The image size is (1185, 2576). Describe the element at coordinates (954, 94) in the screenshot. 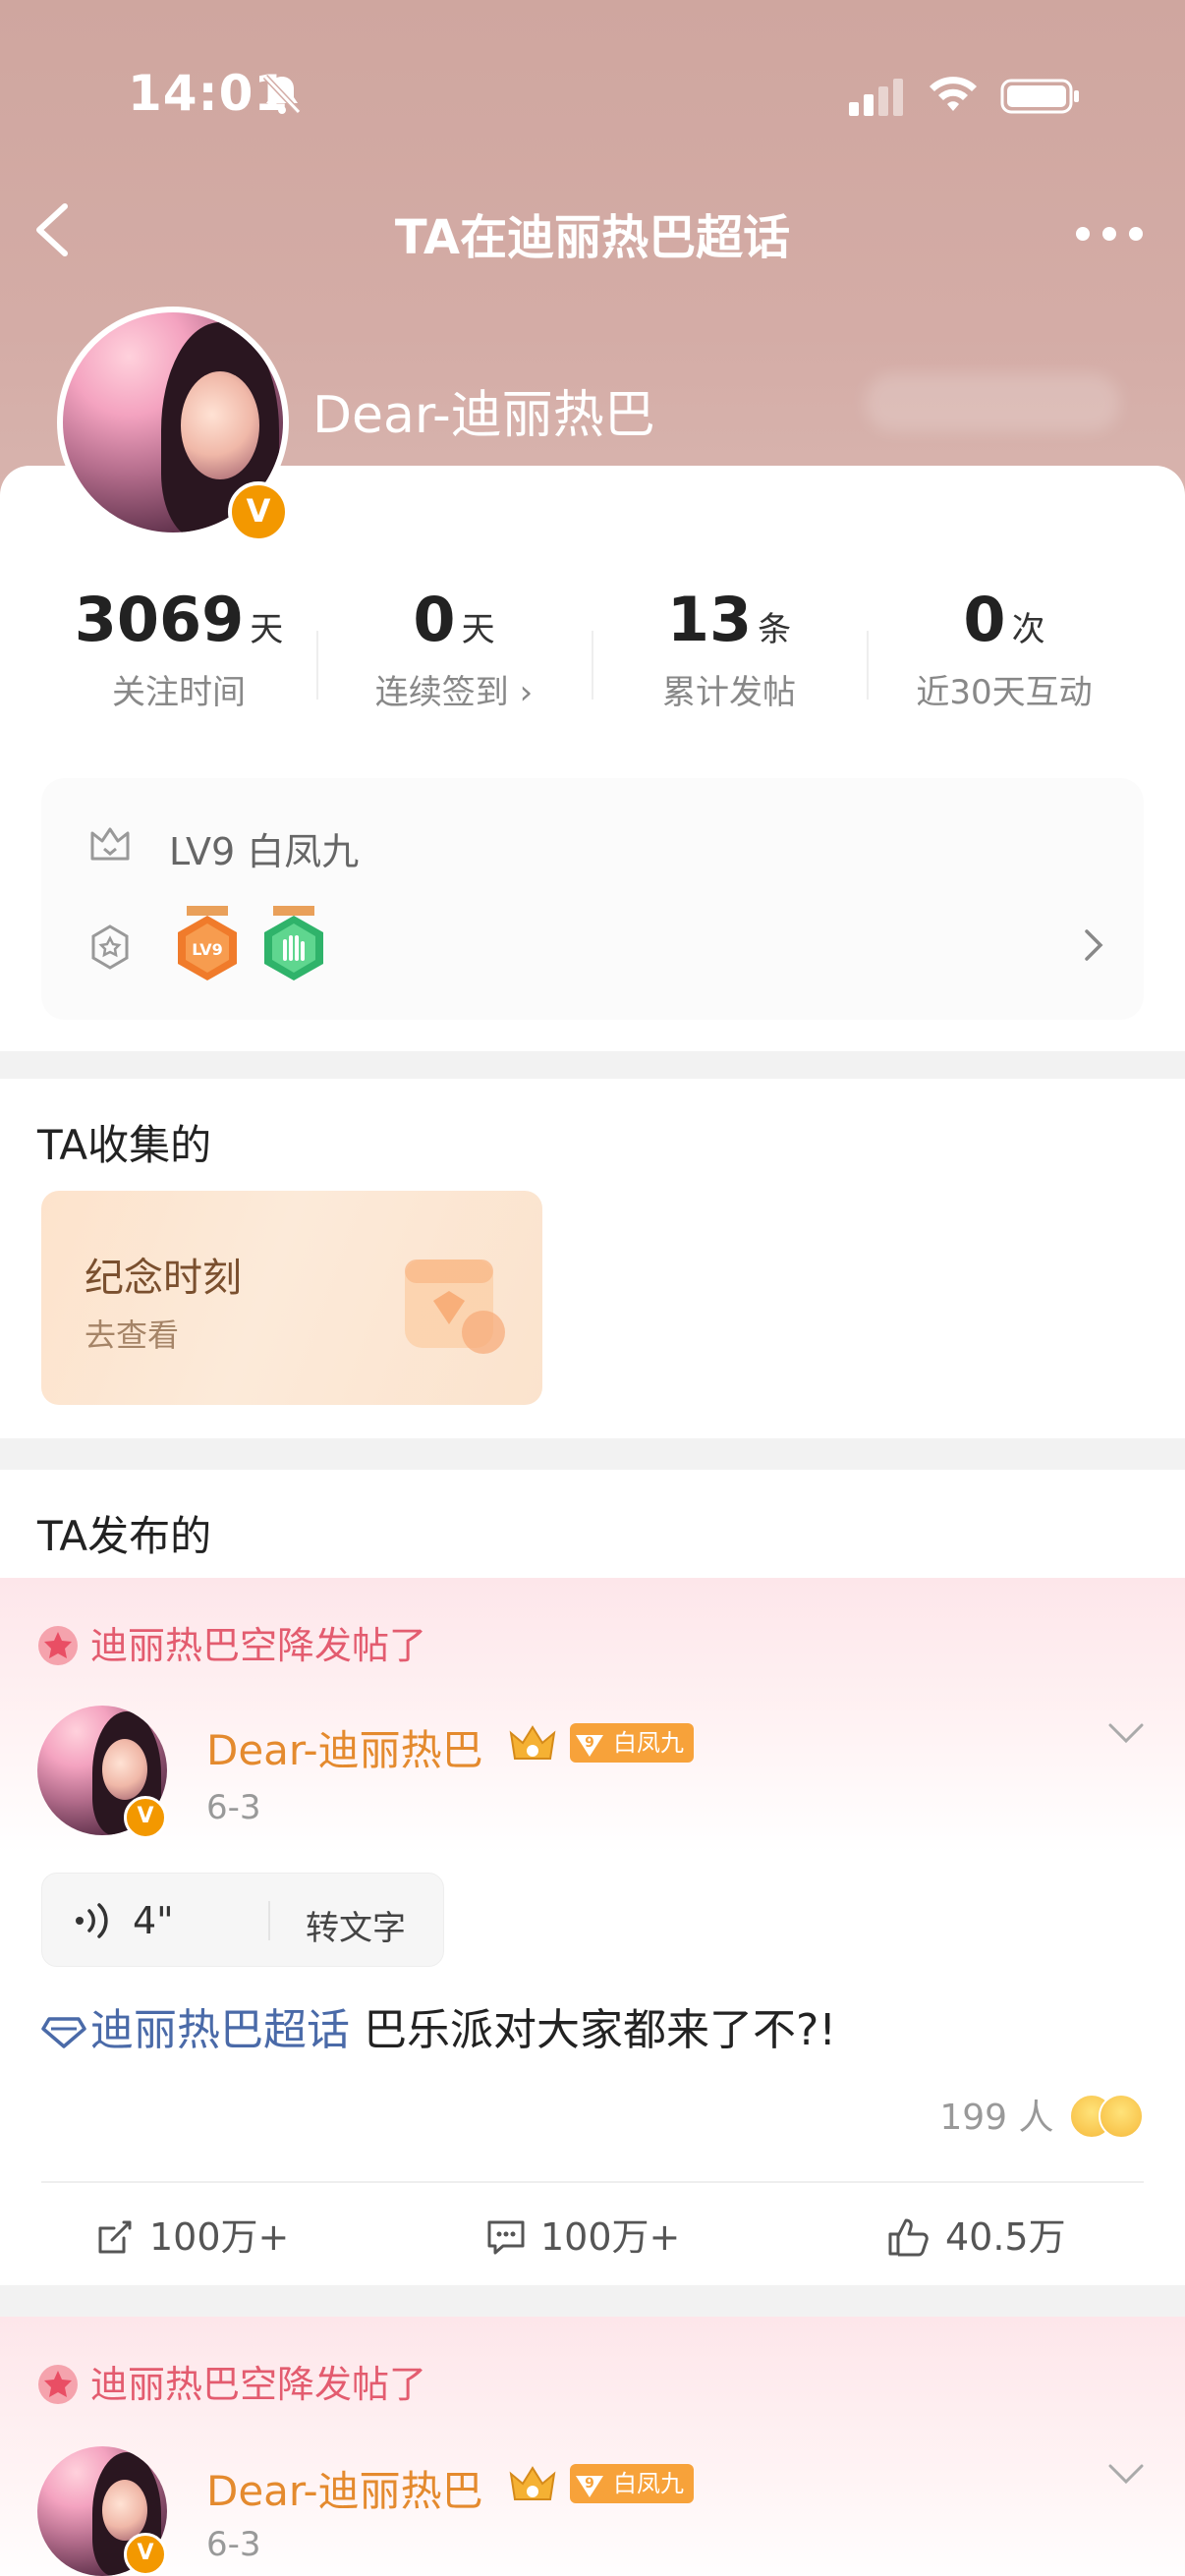

I see `wifi-icon` at that location.